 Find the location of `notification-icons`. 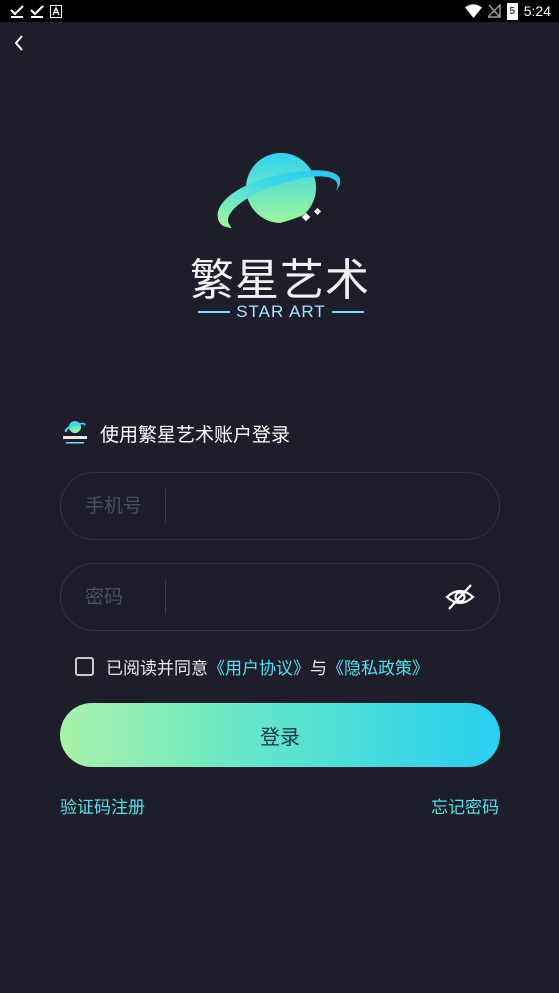

notification-icons is located at coordinates (36, 11).